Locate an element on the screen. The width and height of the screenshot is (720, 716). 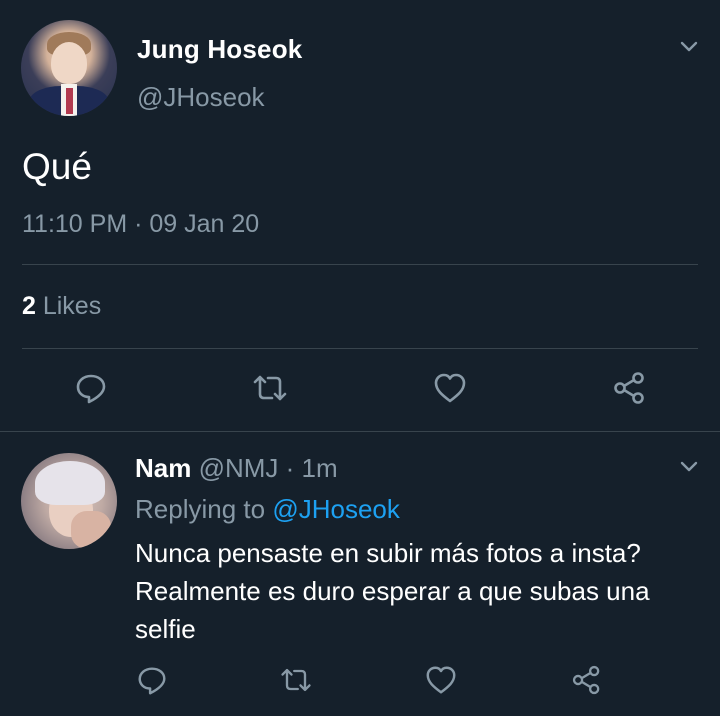
avatar-tie is located at coordinates (69, 101).